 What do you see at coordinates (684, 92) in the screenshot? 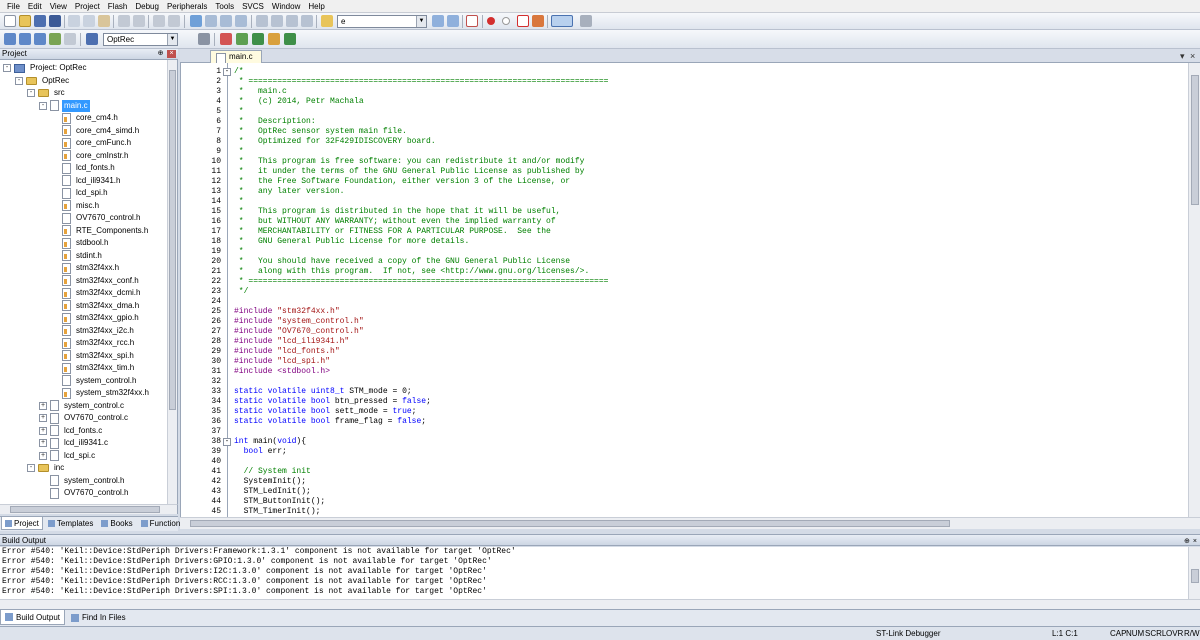
I see `code-line: 3 * main.c` at bounding box center [684, 92].